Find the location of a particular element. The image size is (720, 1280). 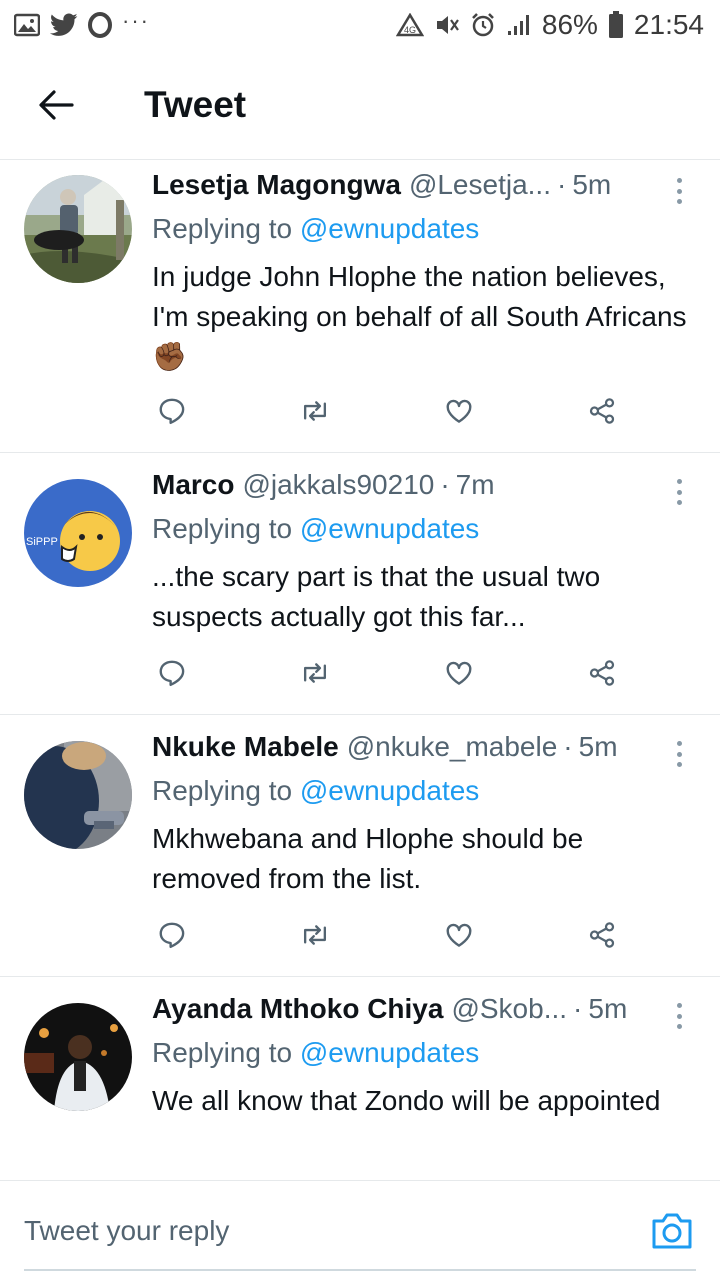

tweet-header: Nkuke Mabele @nkuke_mabele · 5m is located at coordinates (424, 751).